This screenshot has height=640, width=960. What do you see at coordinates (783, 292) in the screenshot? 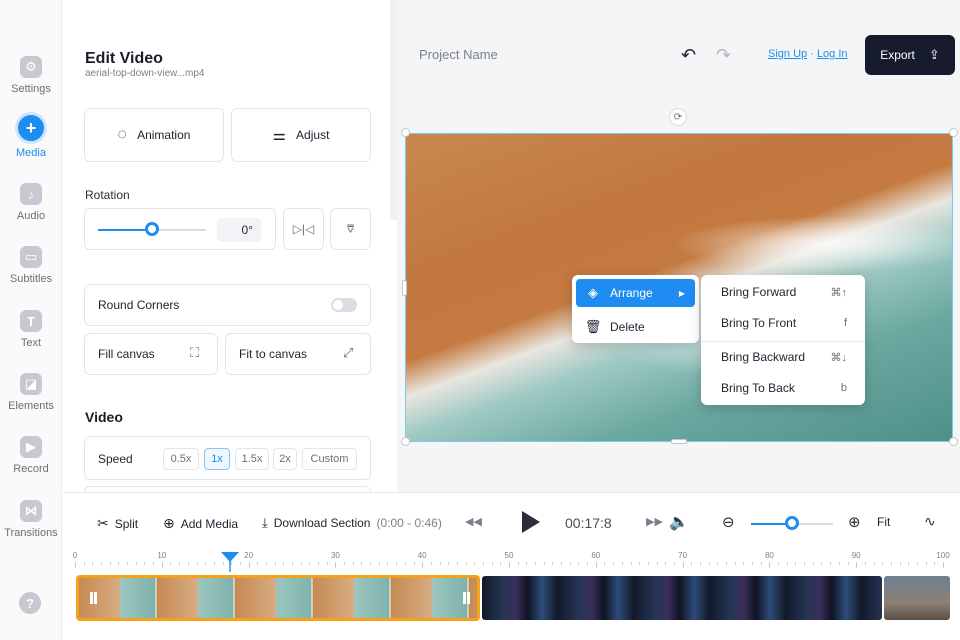
I see `submenu-item-bring-forward: Bring Forward ⌘↑` at bounding box center [783, 292].